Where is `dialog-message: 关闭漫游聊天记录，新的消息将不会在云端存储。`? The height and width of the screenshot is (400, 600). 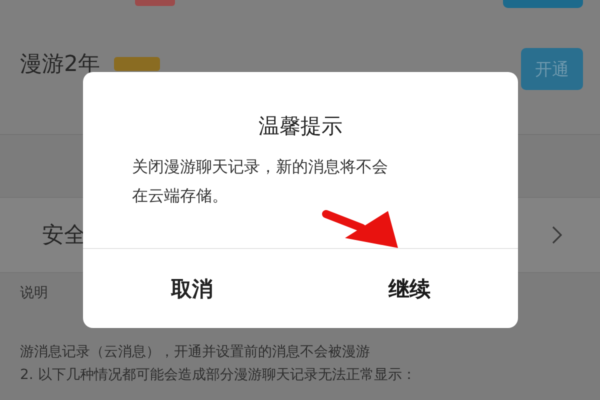
dialog-message: 关闭漫游聊天记录，新的消息将不会在云端存储。 is located at coordinates (260, 181).